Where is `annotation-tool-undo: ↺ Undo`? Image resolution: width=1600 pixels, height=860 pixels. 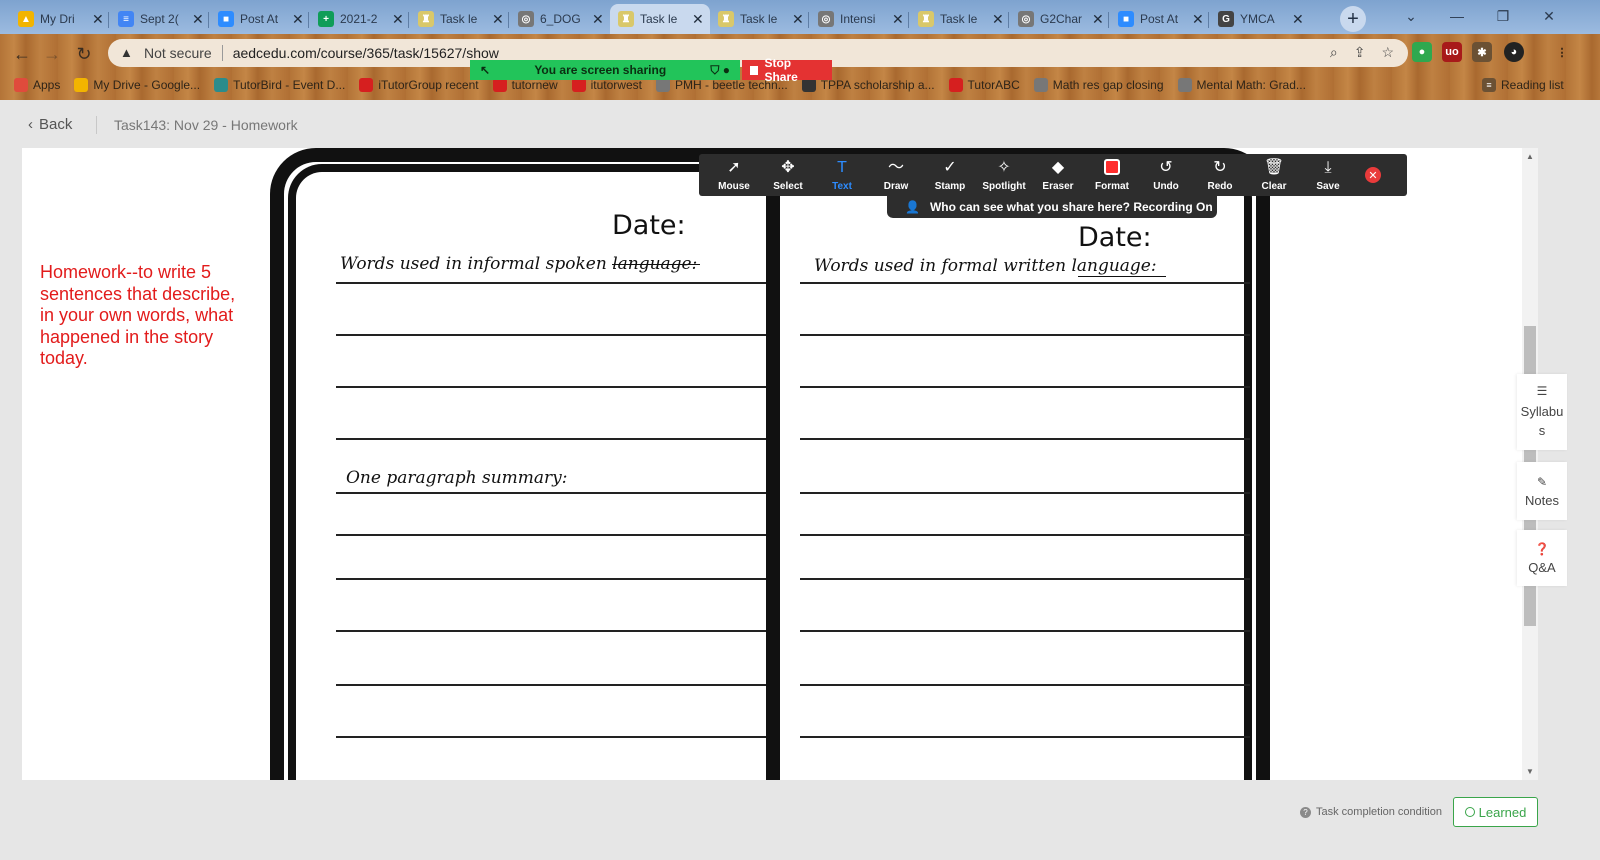 annotation-tool-undo: ↺ Undo is located at coordinates (1166, 175).